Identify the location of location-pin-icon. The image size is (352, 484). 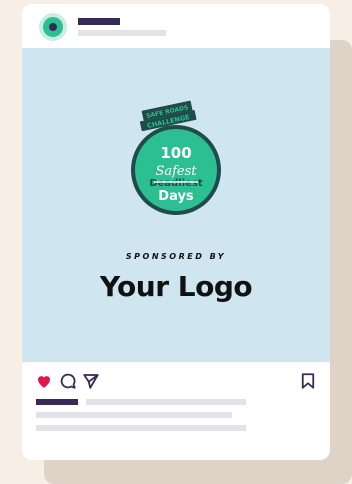
(53, 27).